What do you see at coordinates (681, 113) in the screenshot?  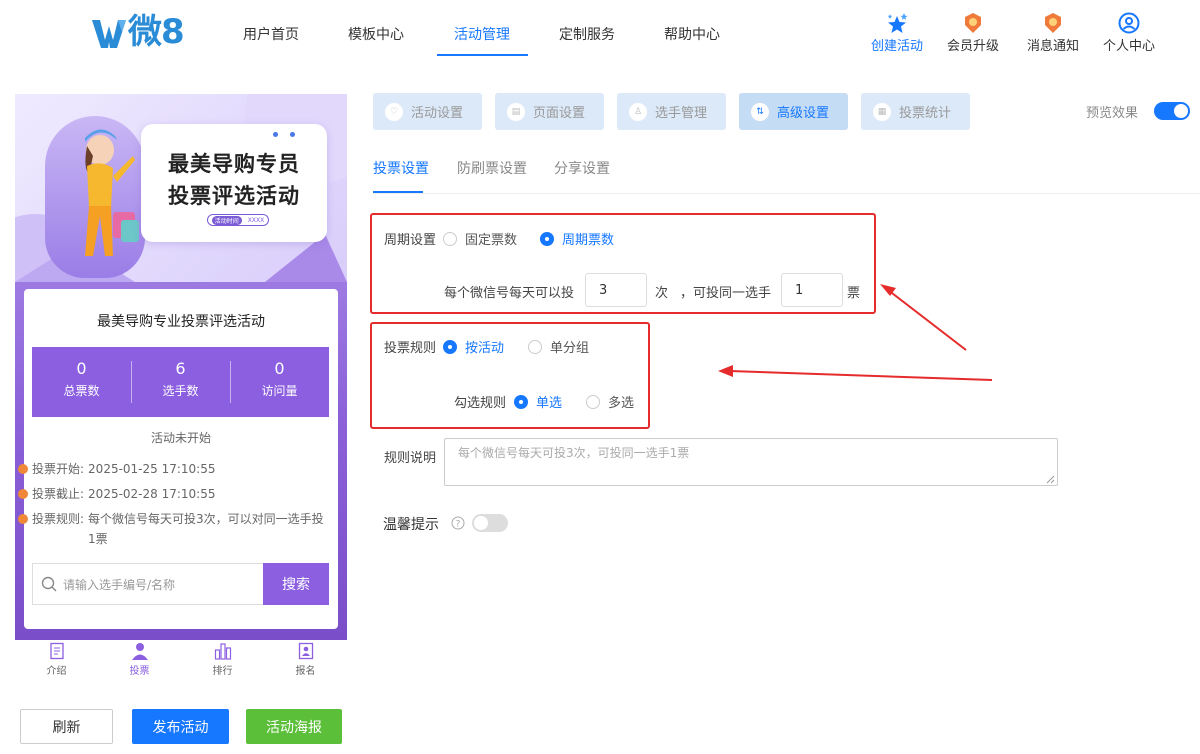 I see `step-label: 选手管理` at bounding box center [681, 113].